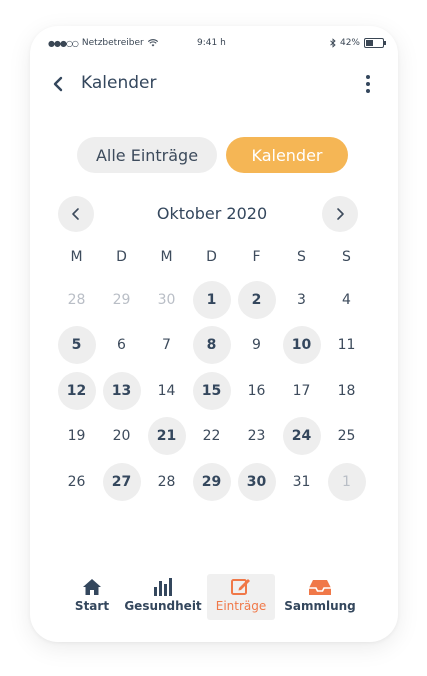  Describe the element at coordinates (347, 391) in the screenshot. I see `calendar-day: 18` at that location.